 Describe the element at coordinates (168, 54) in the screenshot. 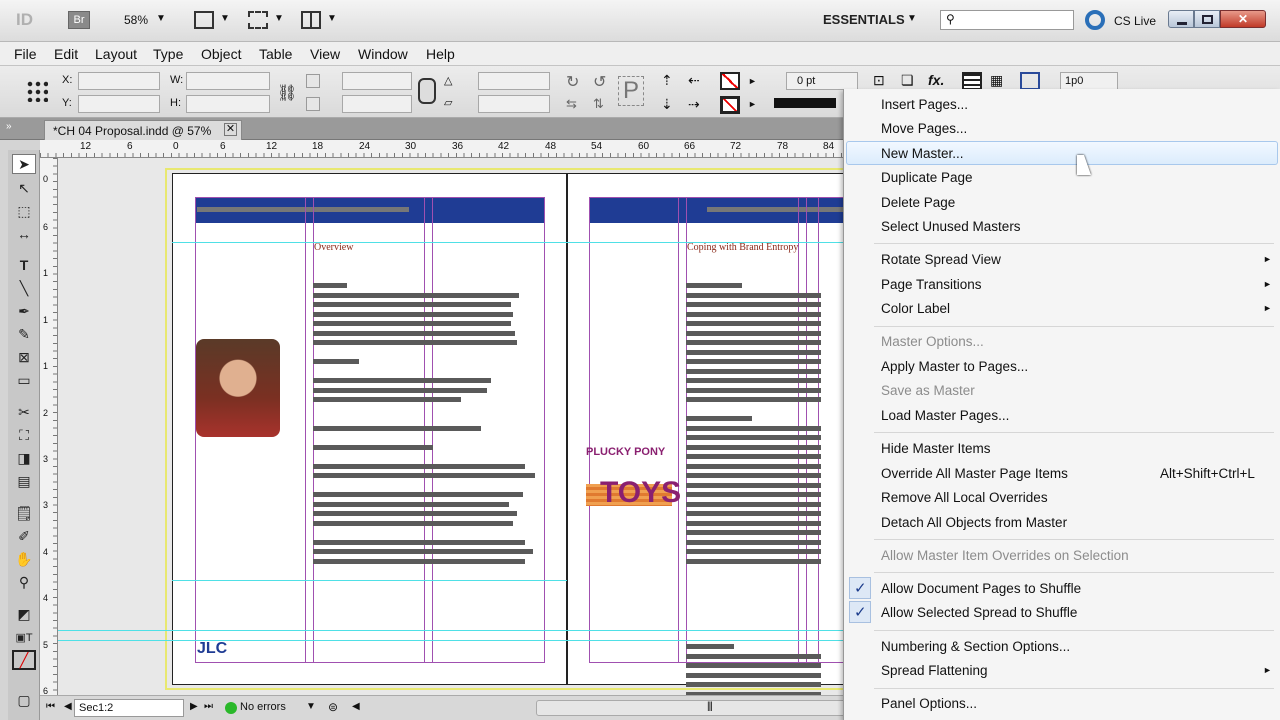

I see `menu-type: Type` at that location.